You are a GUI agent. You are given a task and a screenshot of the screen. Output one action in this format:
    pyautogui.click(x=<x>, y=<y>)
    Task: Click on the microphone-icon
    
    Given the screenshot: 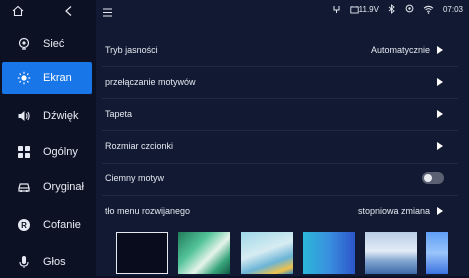 What is the action you would take?
    pyautogui.click(x=24, y=262)
    